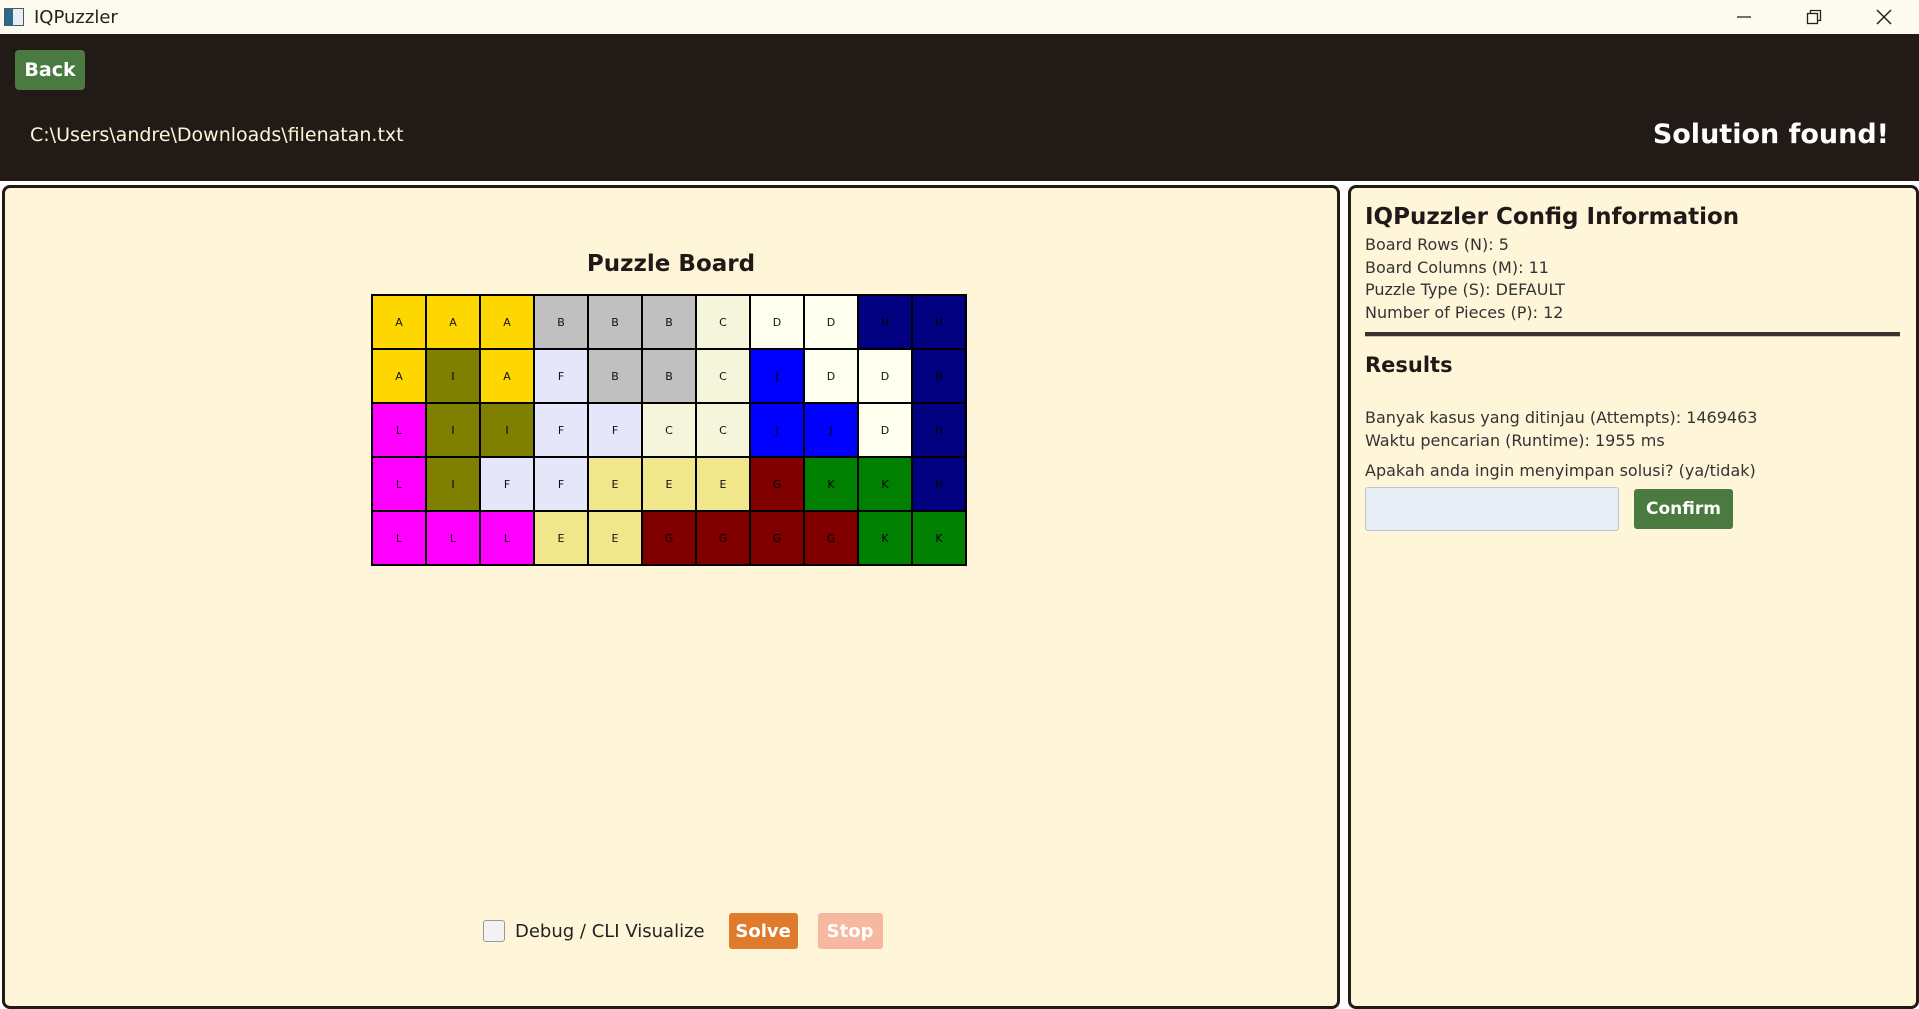  I want to click on config-type: Puzzle Type (S): DEFAULT, so click(1465, 289).